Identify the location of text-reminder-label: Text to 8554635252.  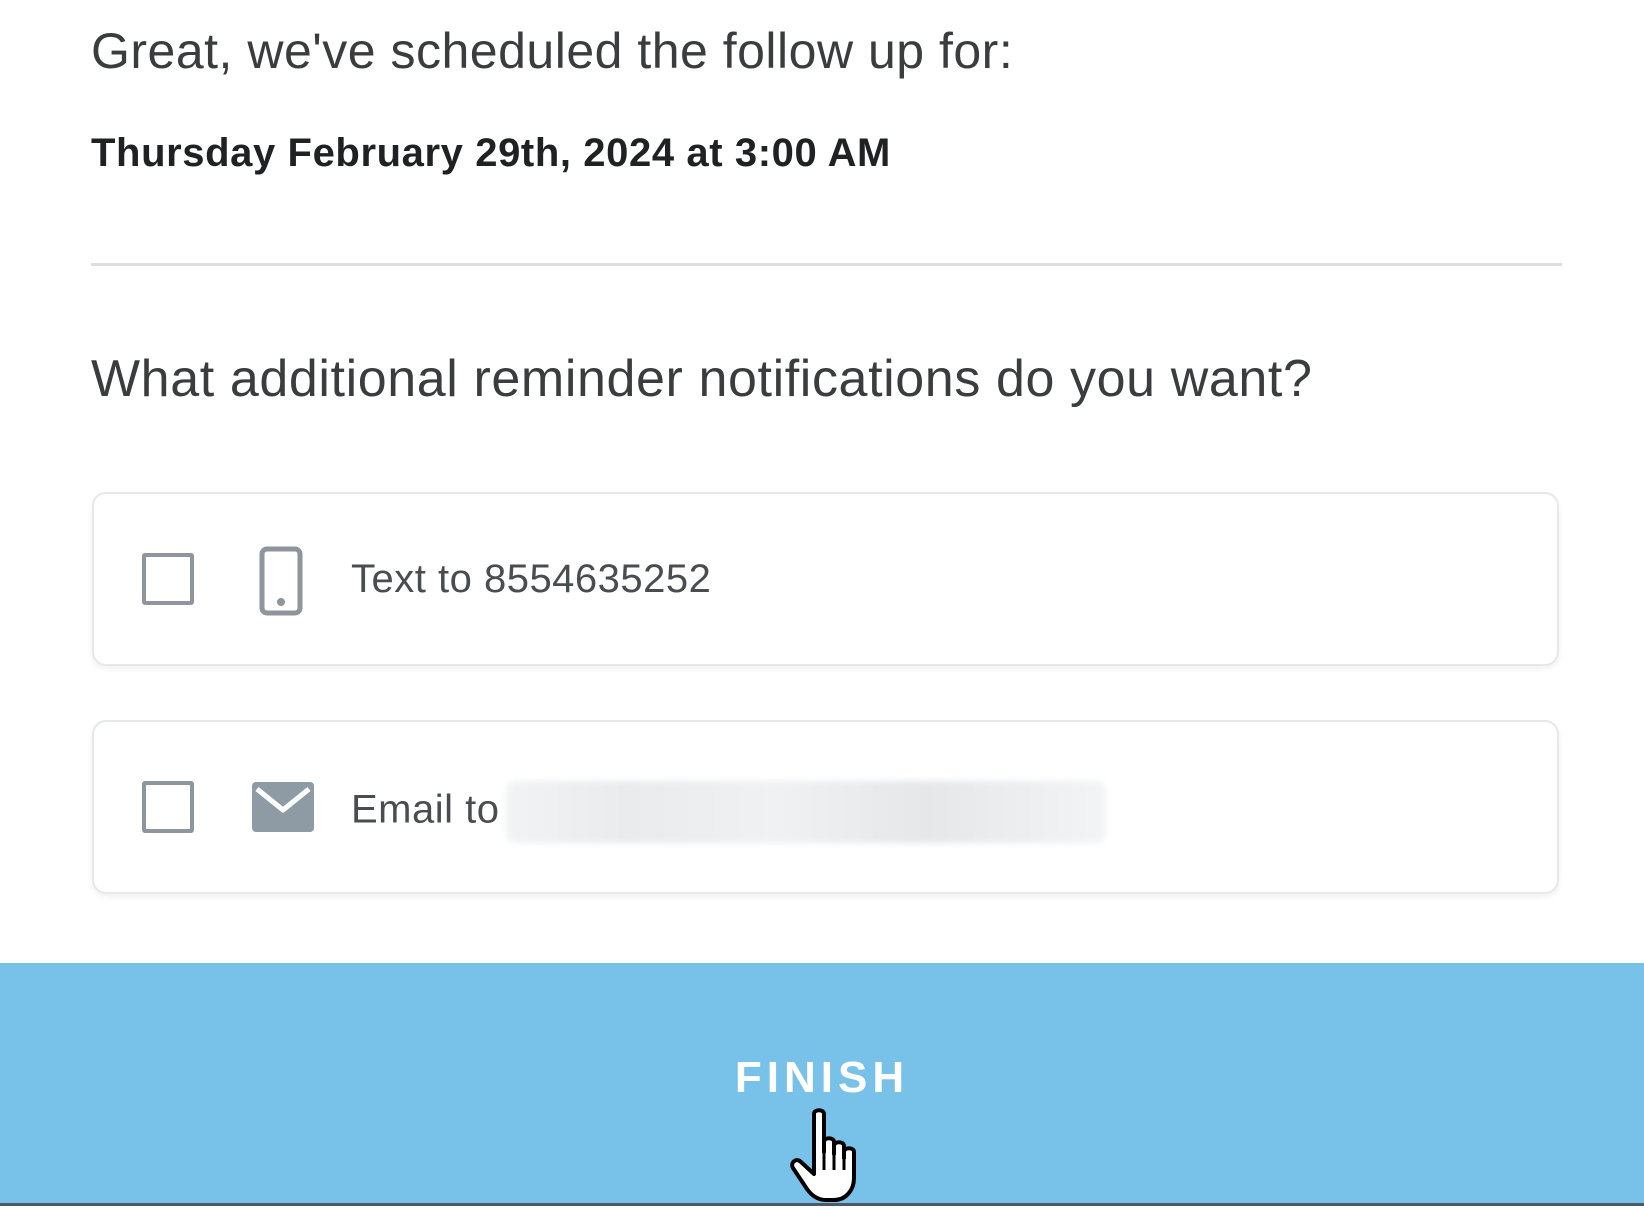
(531, 579).